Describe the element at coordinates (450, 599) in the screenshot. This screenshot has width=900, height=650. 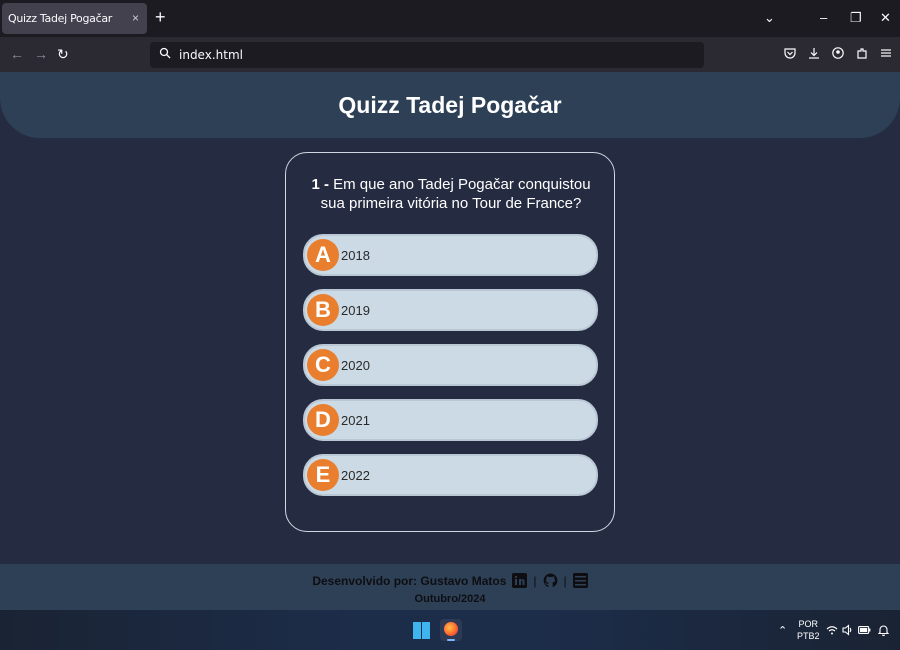
I see `footer-date: Outubro/2024` at that location.